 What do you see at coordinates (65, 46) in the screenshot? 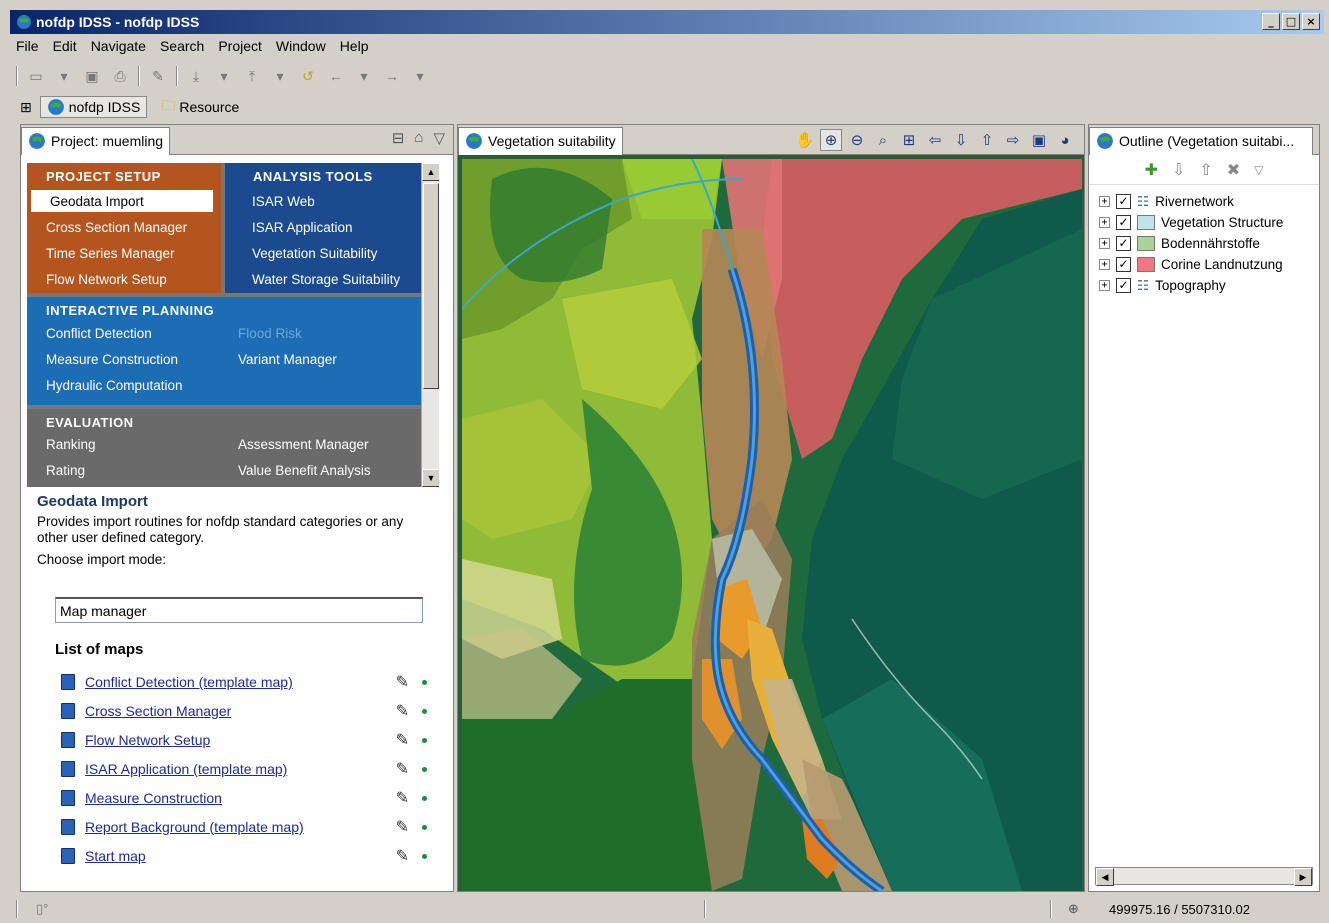
I see `menu-edit: Edit` at bounding box center [65, 46].